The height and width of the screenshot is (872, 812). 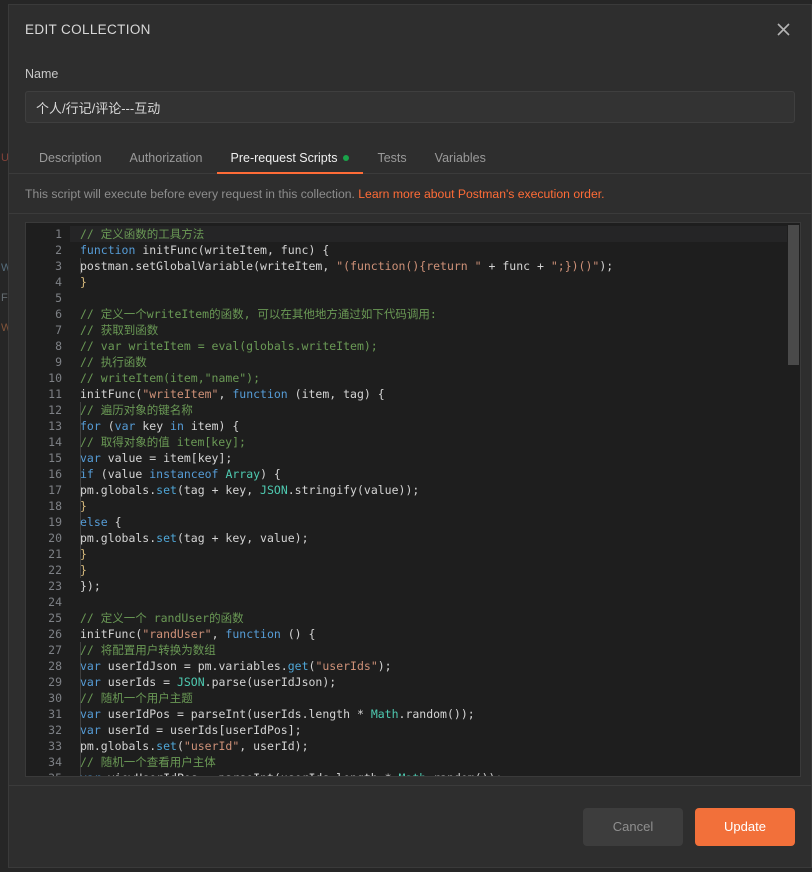 What do you see at coordinates (793, 295) in the screenshot?
I see `editor-scrollbar-thumb` at bounding box center [793, 295].